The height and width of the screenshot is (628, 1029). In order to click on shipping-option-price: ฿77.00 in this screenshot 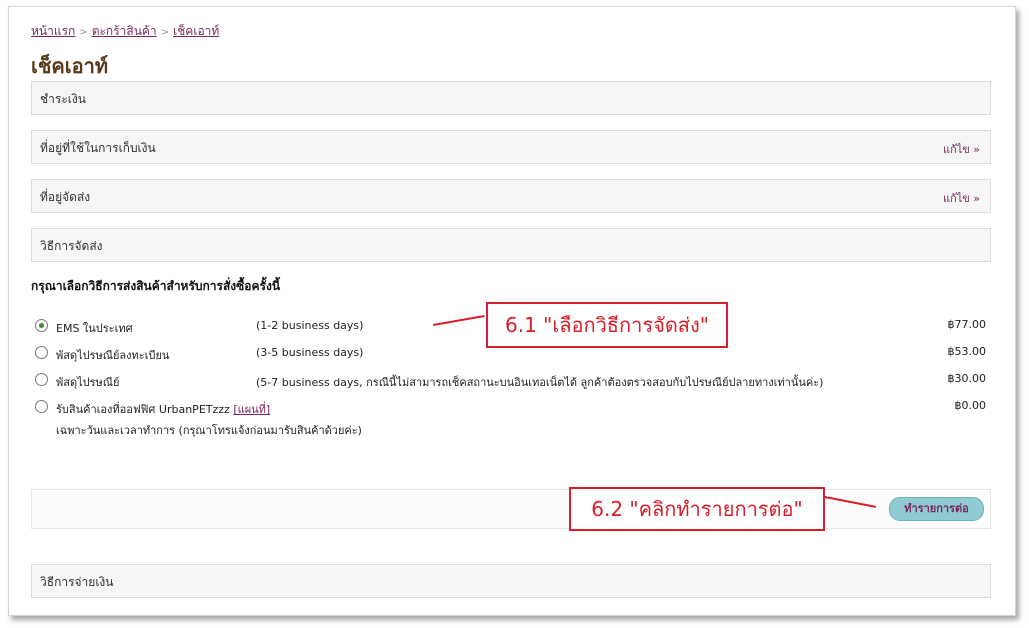, I will do `click(967, 324)`.